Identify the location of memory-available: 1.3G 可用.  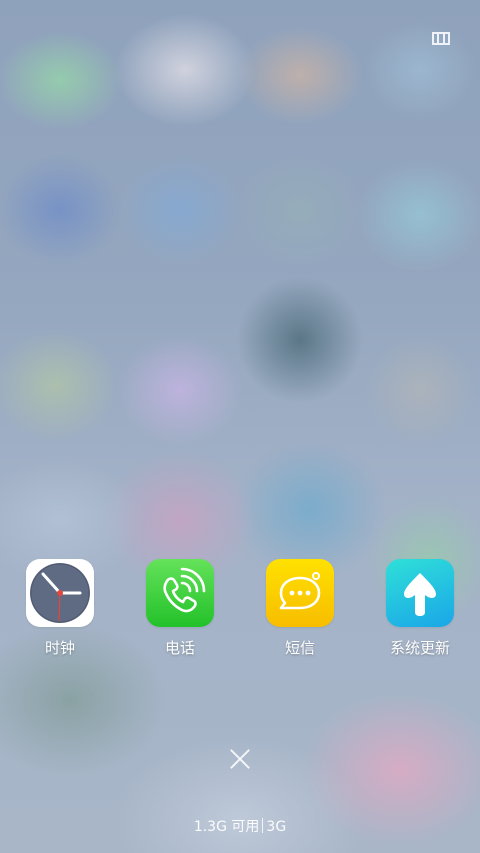
(226, 827).